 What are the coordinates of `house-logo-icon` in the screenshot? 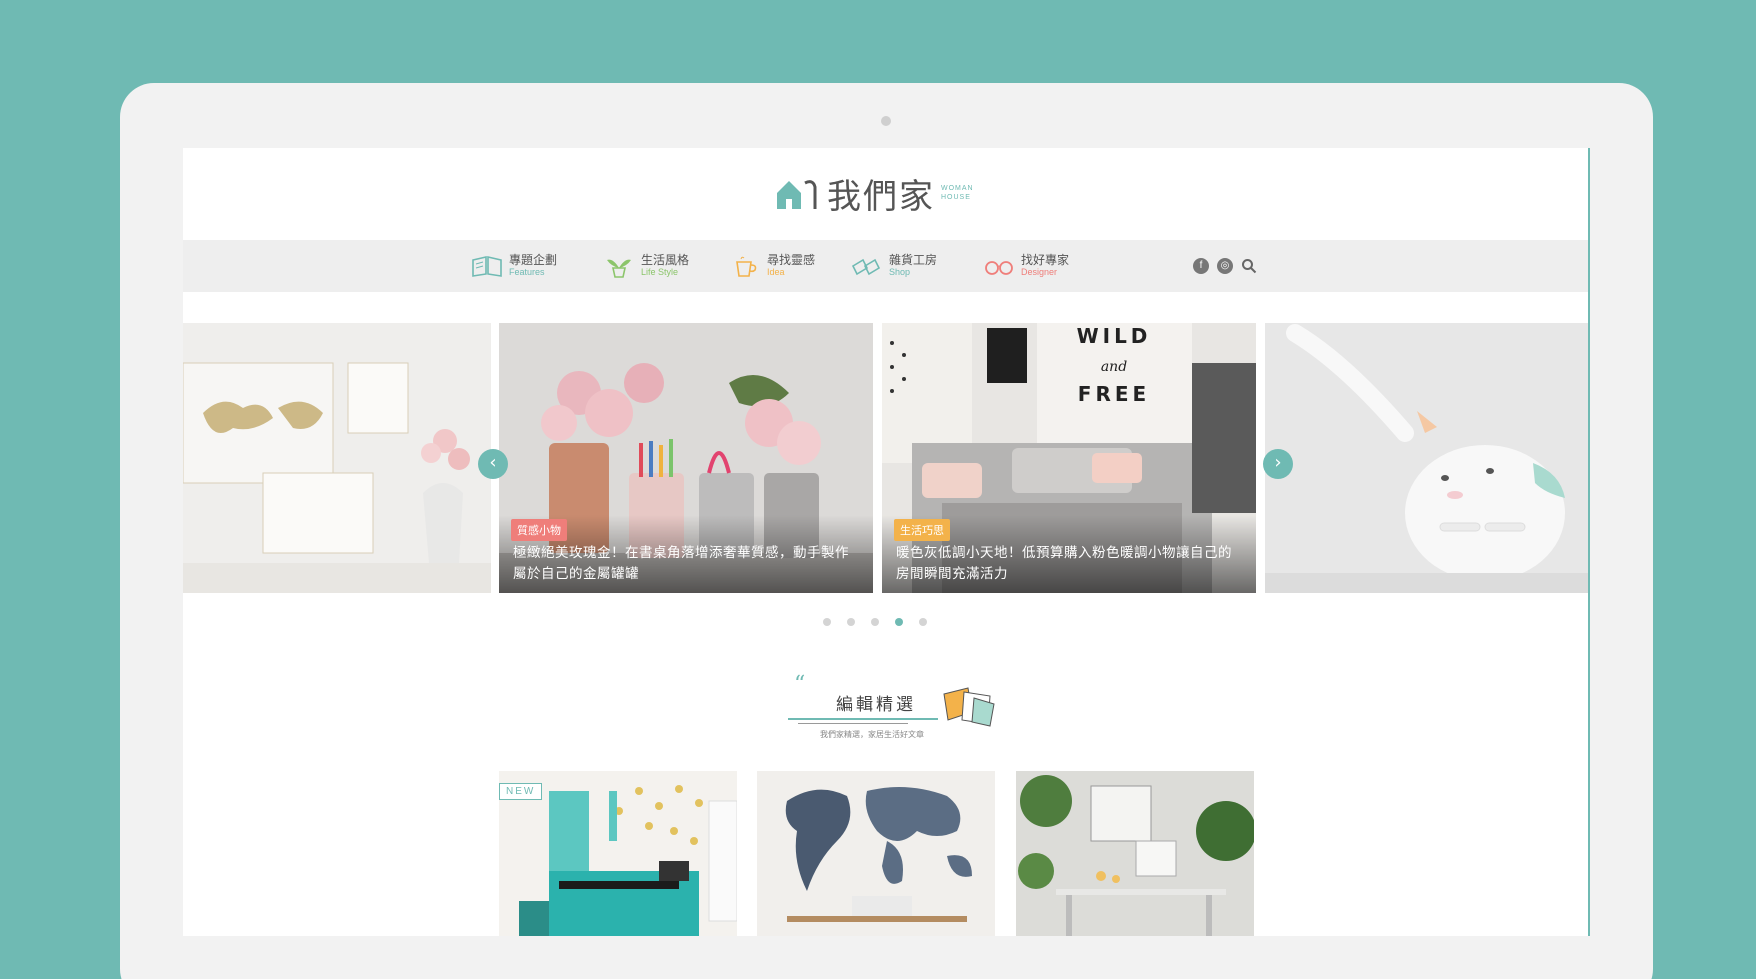 It's located at (797, 194).